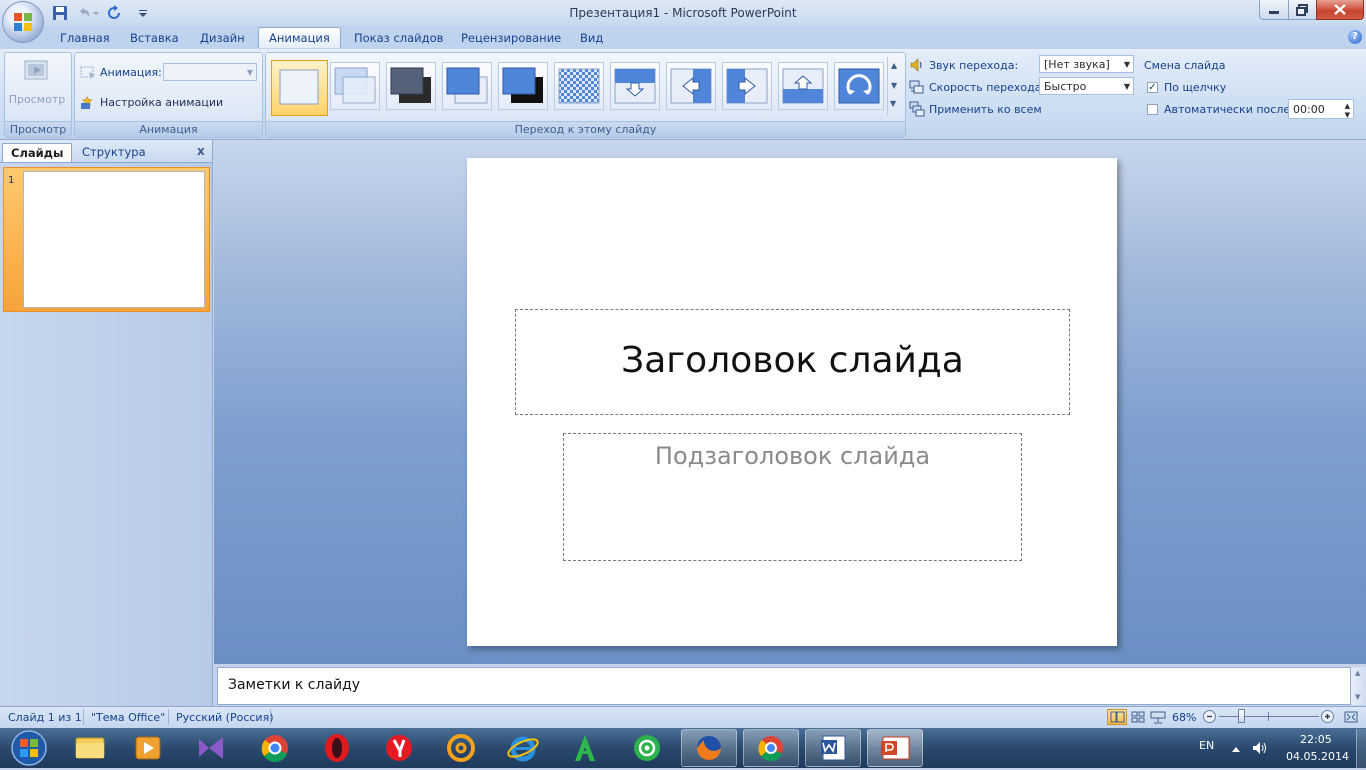  What do you see at coordinates (299, 37) in the screenshot?
I see `tab-animation: Анимация` at bounding box center [299, 37].